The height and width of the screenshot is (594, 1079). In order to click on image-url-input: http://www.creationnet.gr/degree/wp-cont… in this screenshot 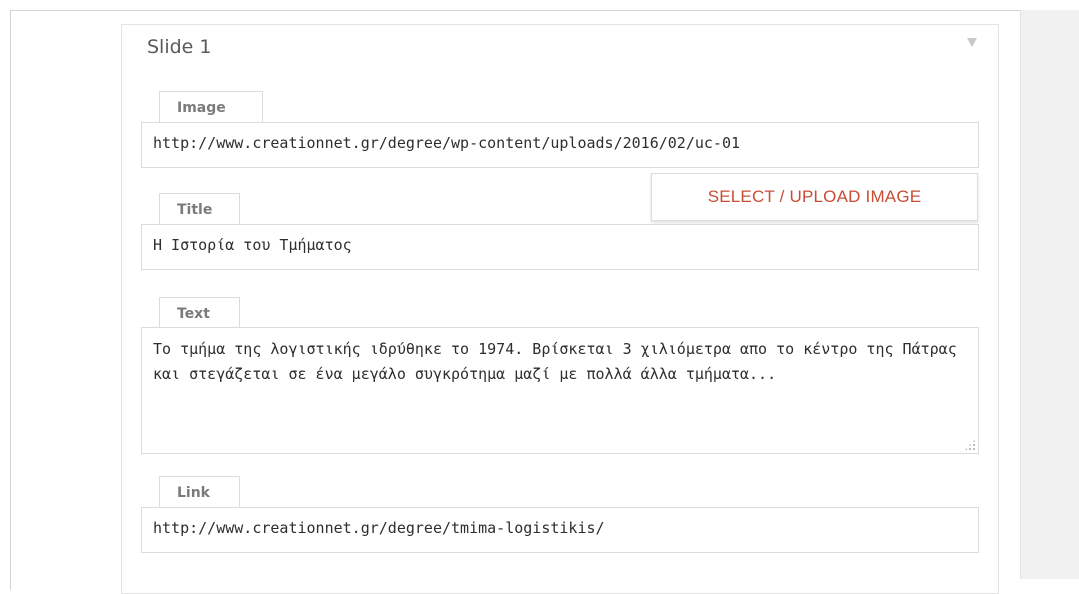, I will do `click(560, 145)`.